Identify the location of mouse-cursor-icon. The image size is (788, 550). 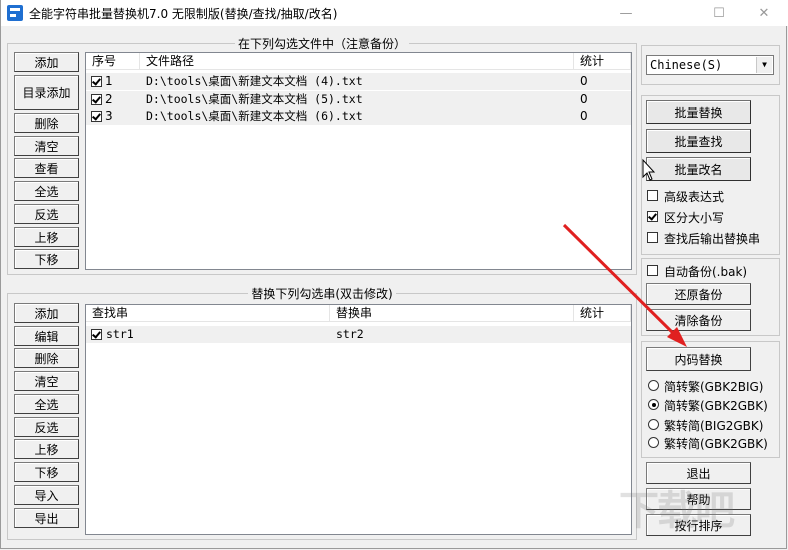
(649, 169).